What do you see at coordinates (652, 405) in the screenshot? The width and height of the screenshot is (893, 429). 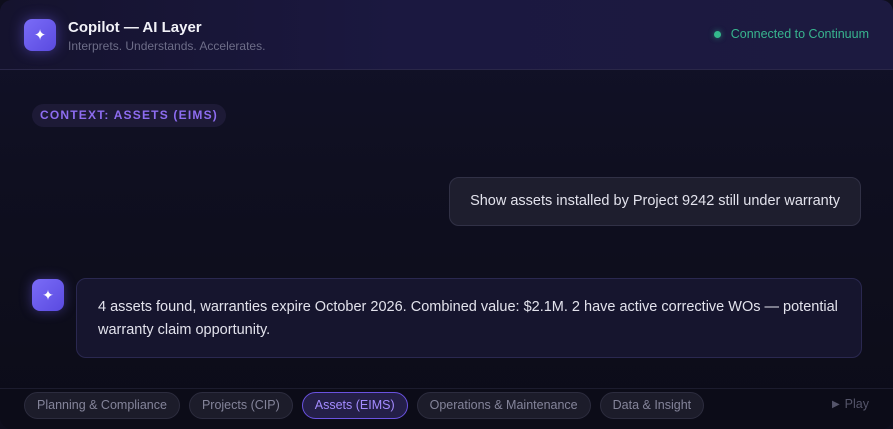 I see `chip-data-insight: Data & Insight` at bounding box center [652, 405].